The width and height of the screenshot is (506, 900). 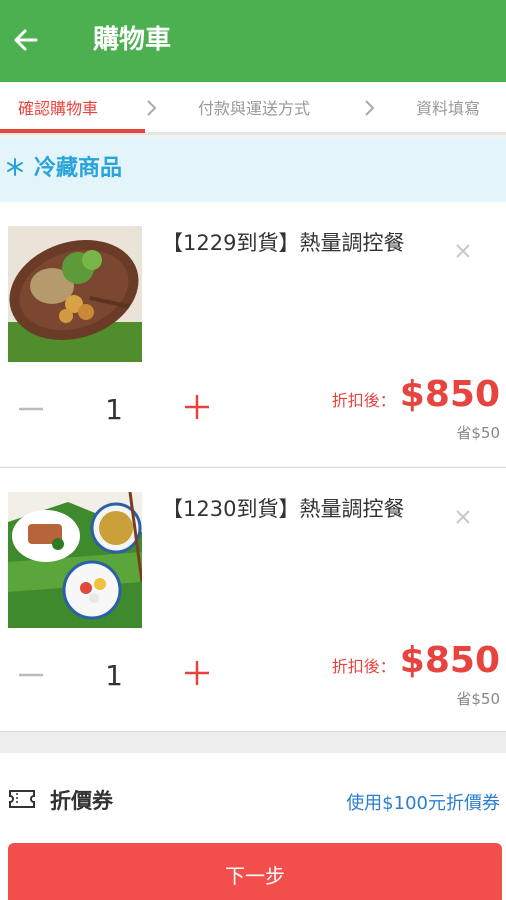 What do you see at coordinates (253, 41) in the screenshot?
I see `app-bar: 購物車` at bounding box center [253, 41].